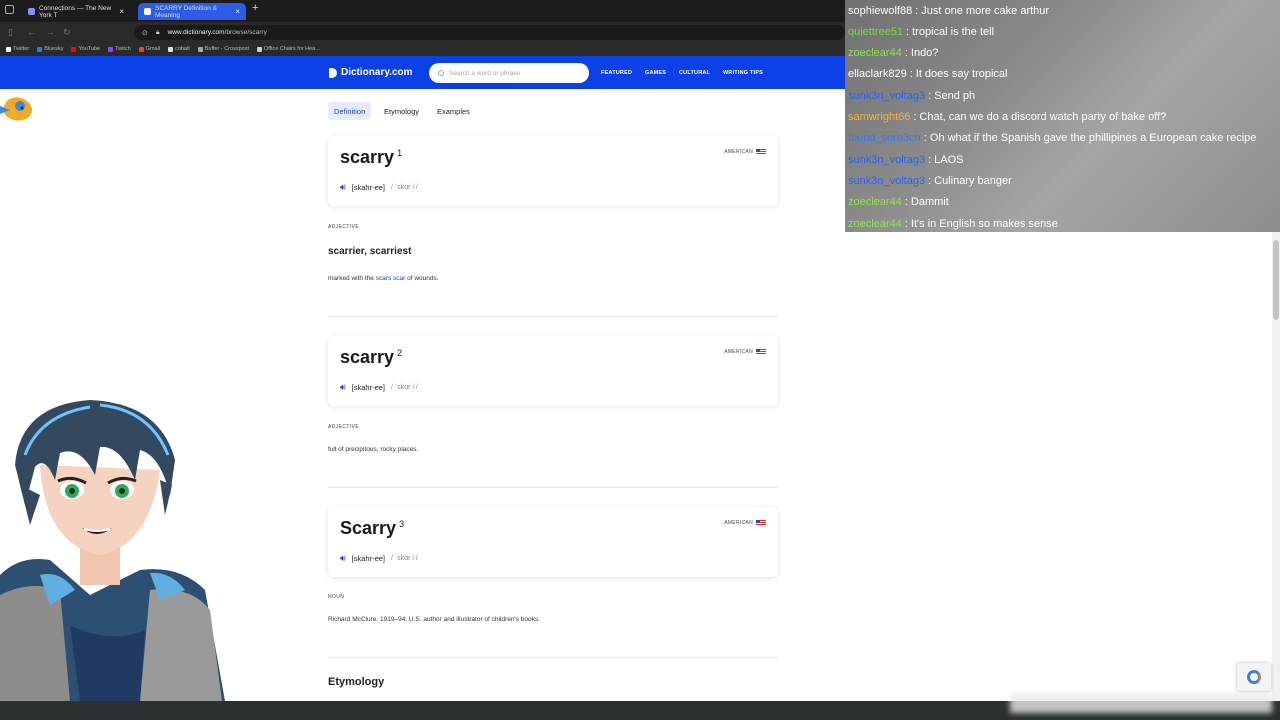 Image resolution: width=1280 pixels, height=720 pixels. Describe the element at coordinates (10, 32) in the screenshot. I see `sidebar-icon: ▯` at that location.